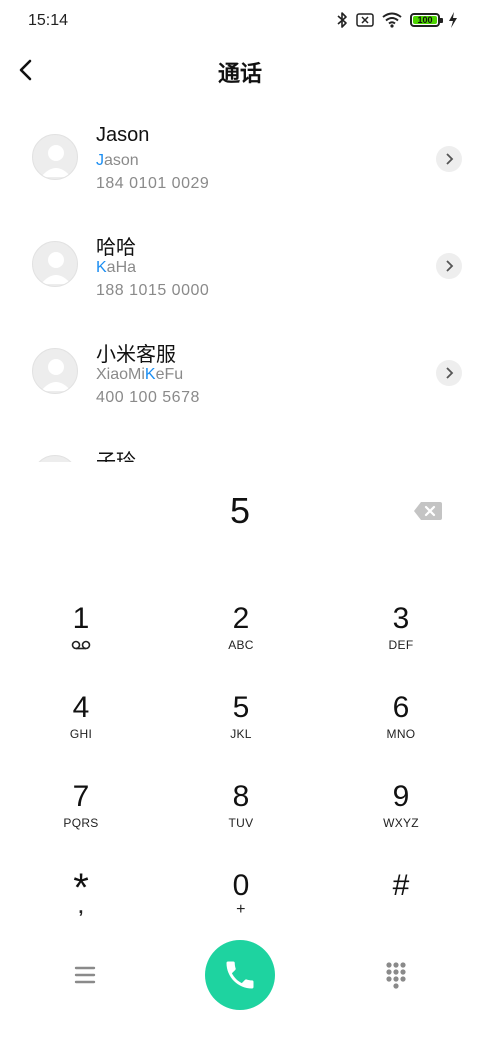 The width and height of the screenshot is (480, 1040). What do you see at coordinates (240, 510) in the screenshot?
I see `typed-number: 5` at bounding box center [240, 510].